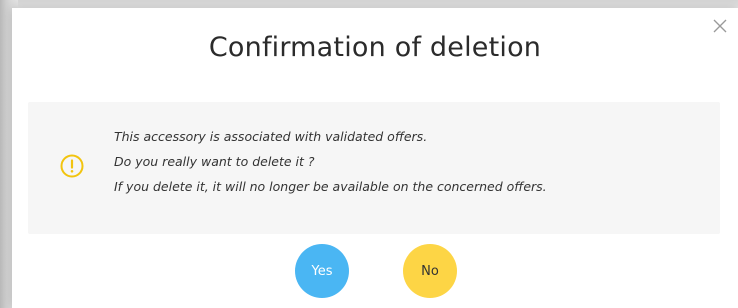 This screenshot has width=738, height=308. I want to click on warning-circle-icon, so click(72, 166).